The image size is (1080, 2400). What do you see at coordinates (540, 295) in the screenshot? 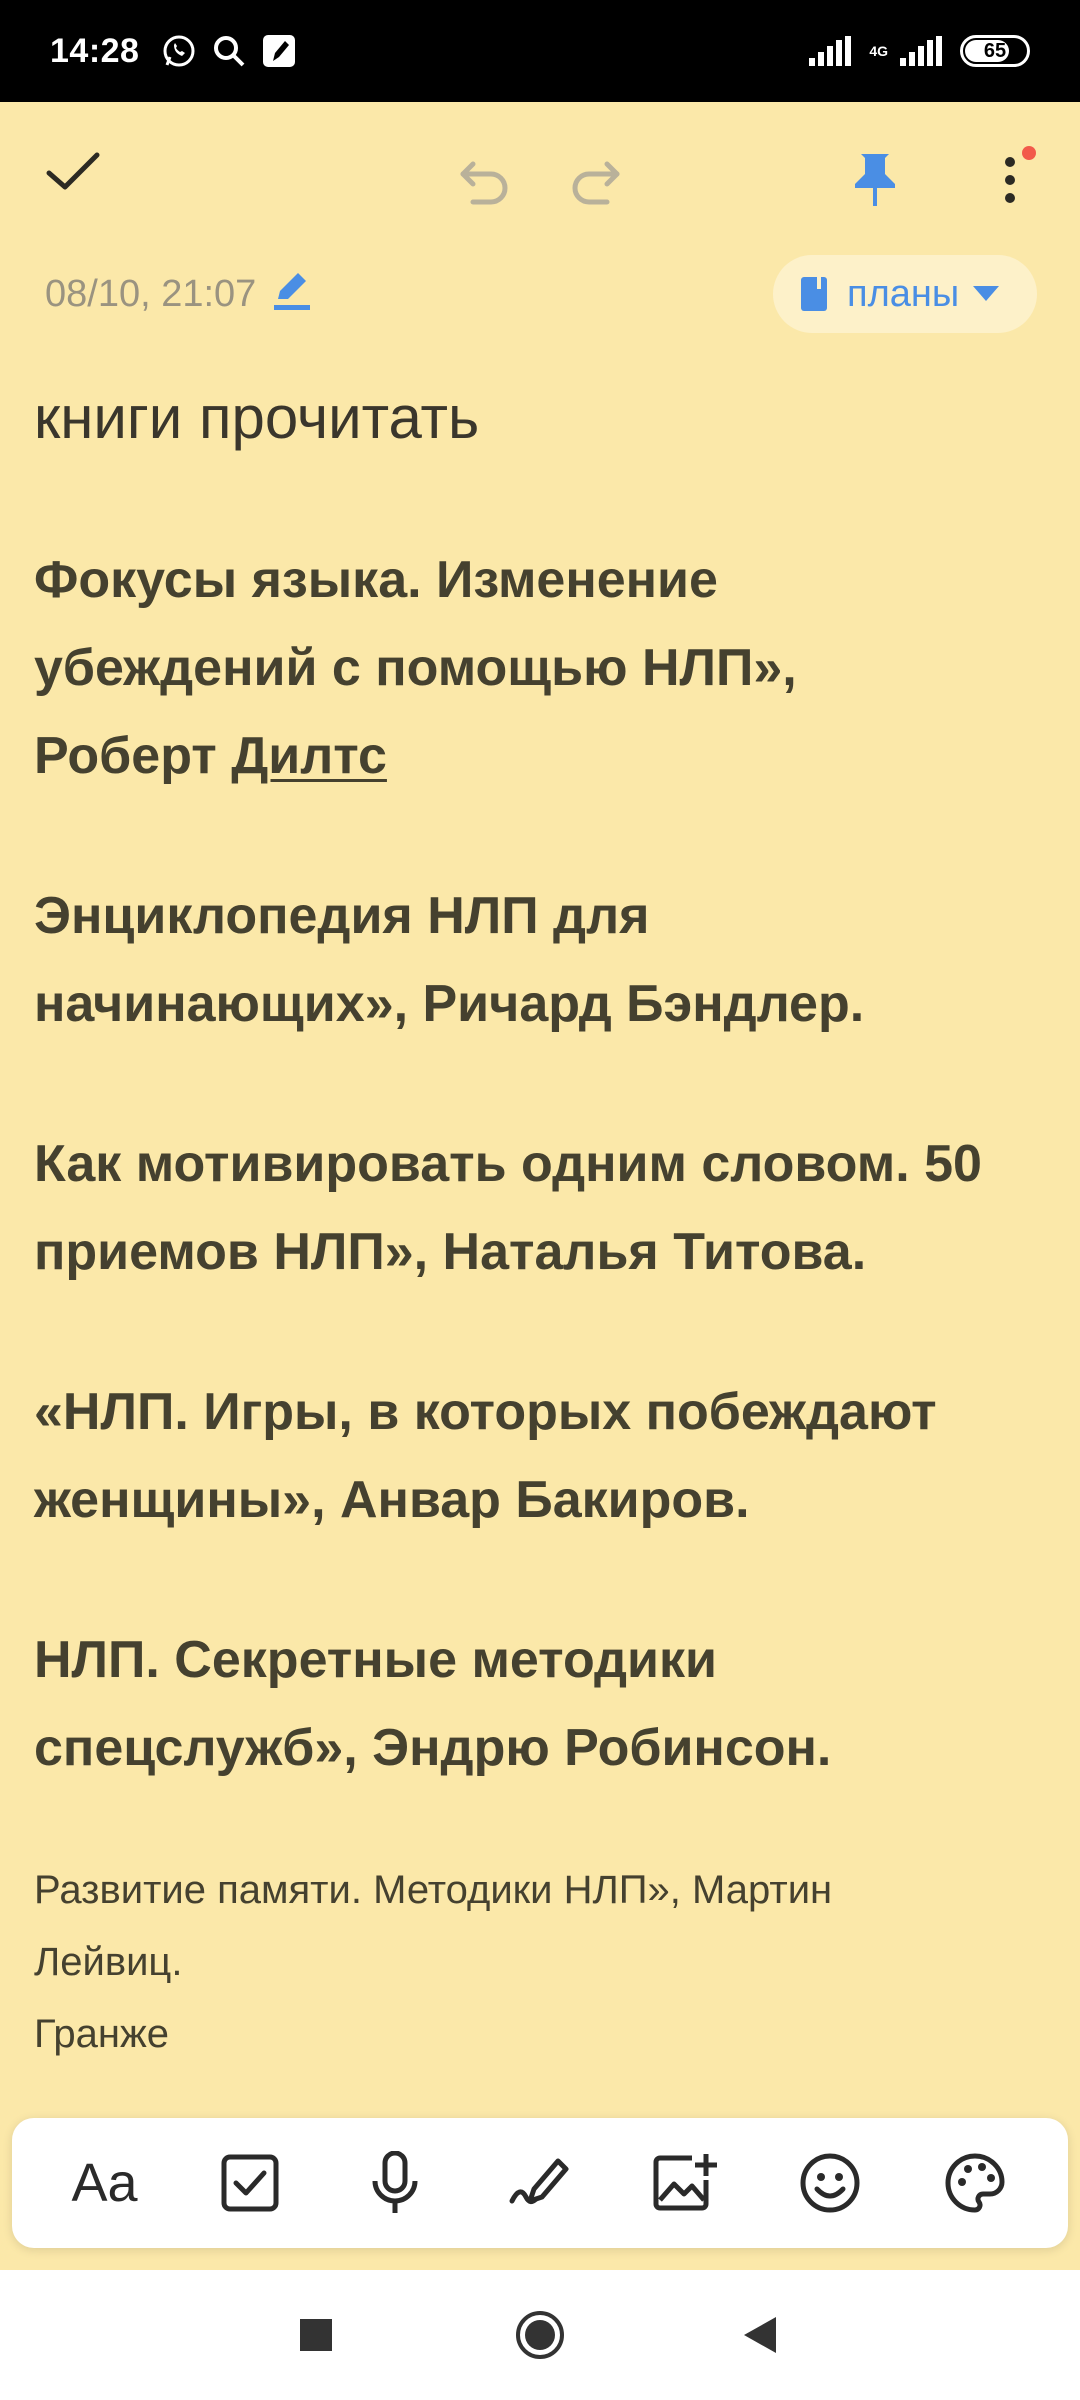
I see `note-meta: 08/10, 21:07 планы` at bounding box center [540, 295].